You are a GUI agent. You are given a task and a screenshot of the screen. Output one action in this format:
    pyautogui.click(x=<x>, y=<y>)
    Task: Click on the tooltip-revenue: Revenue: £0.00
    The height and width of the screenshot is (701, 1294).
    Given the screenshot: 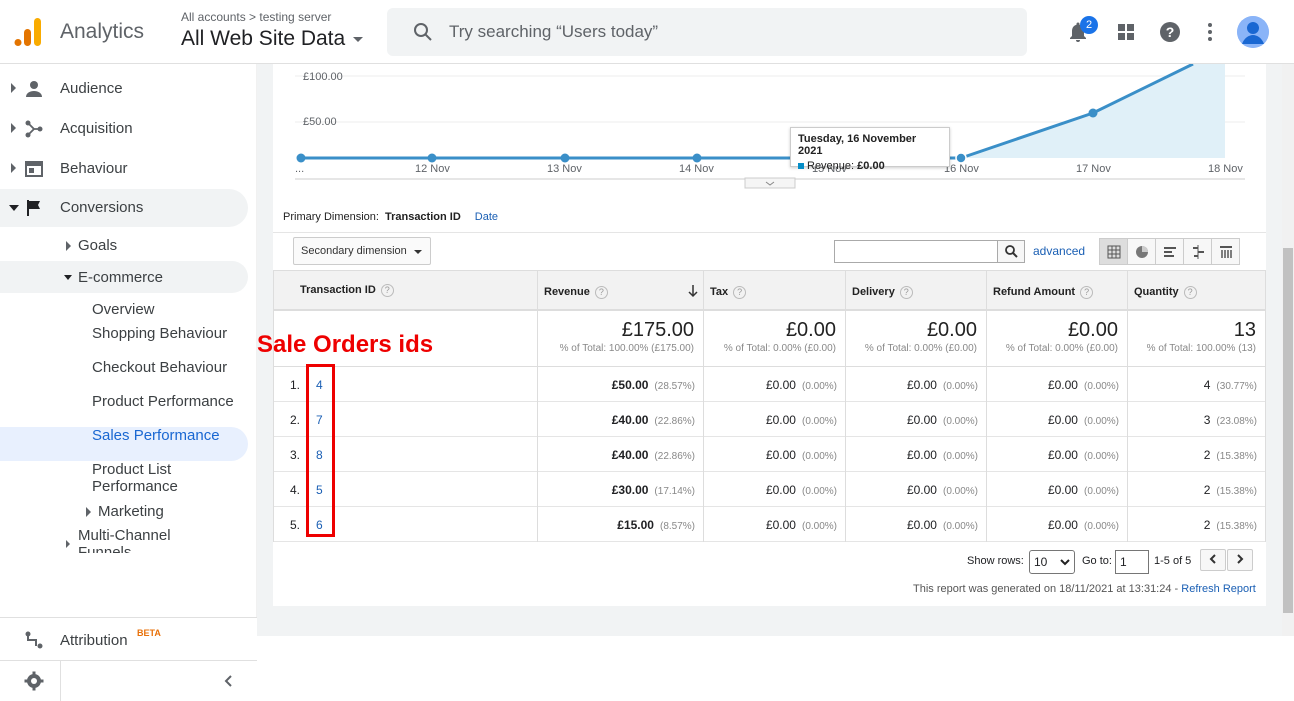 What is the action you would take?
    pyautogui.click(x=870, y=166)
    